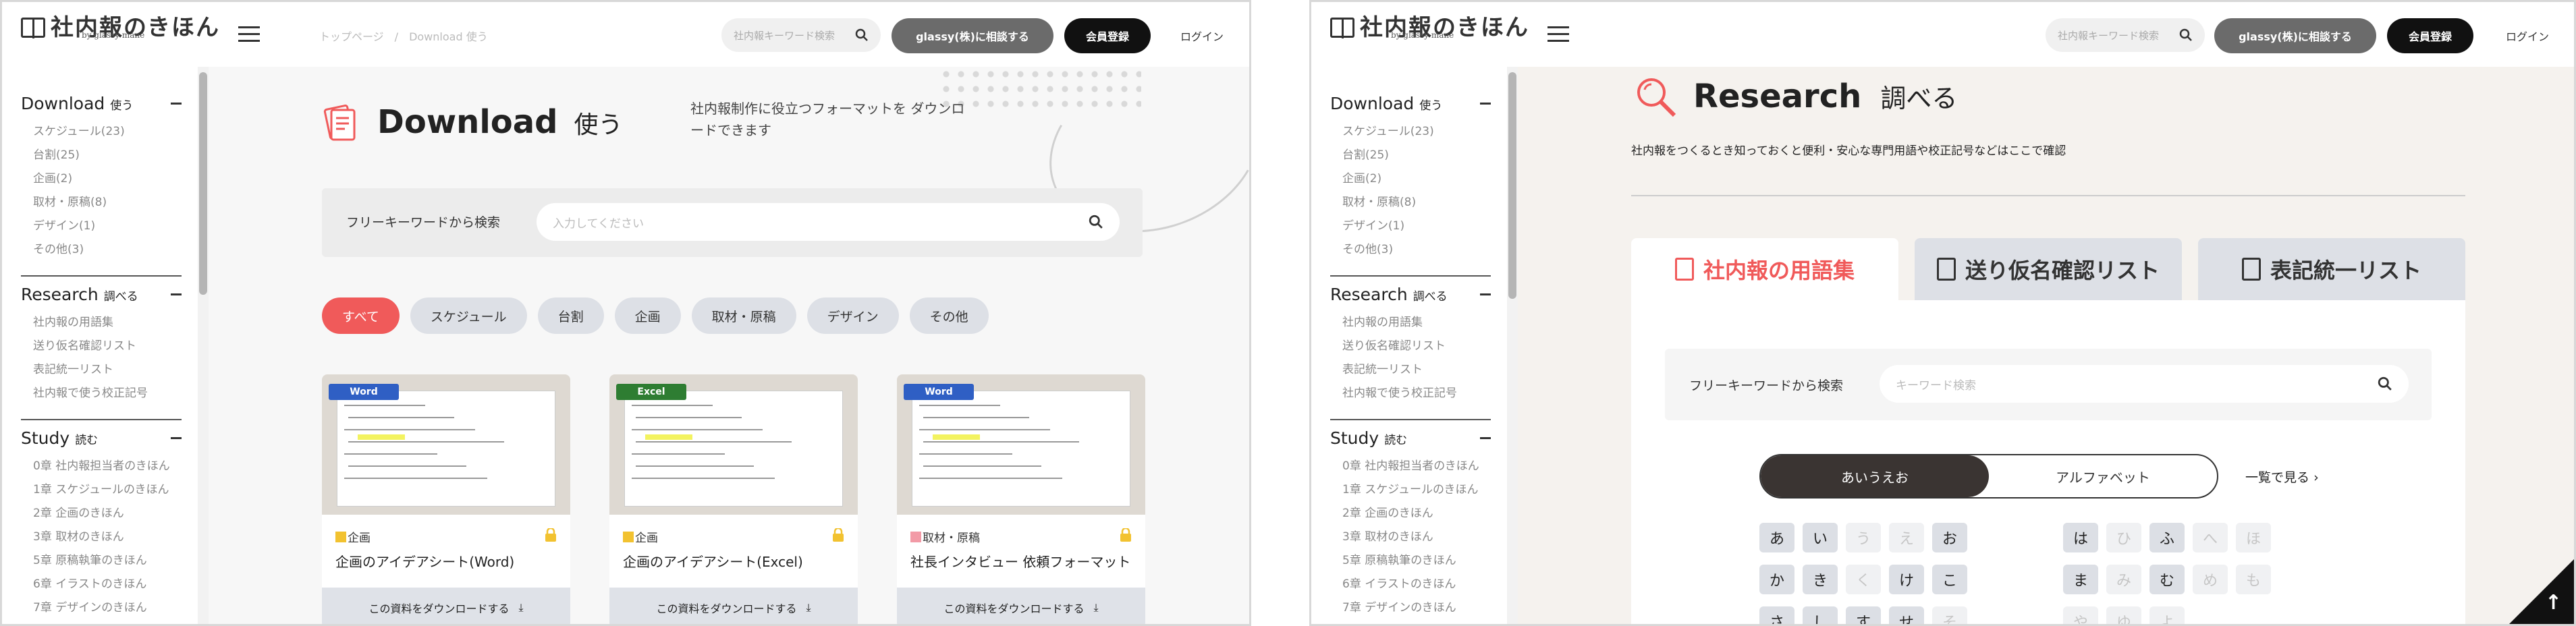 Image resolution: width=2576 pixels, height=626 pixels. What do you see at coordinates (828, 222) in the screenshot?
I see `download-search-input: 入力してください` at bounding box center [828, 222].